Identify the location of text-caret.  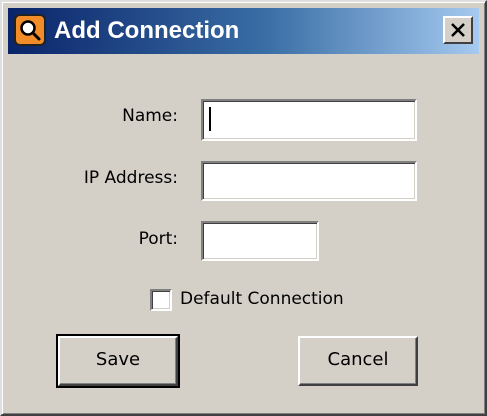
(210, 119).